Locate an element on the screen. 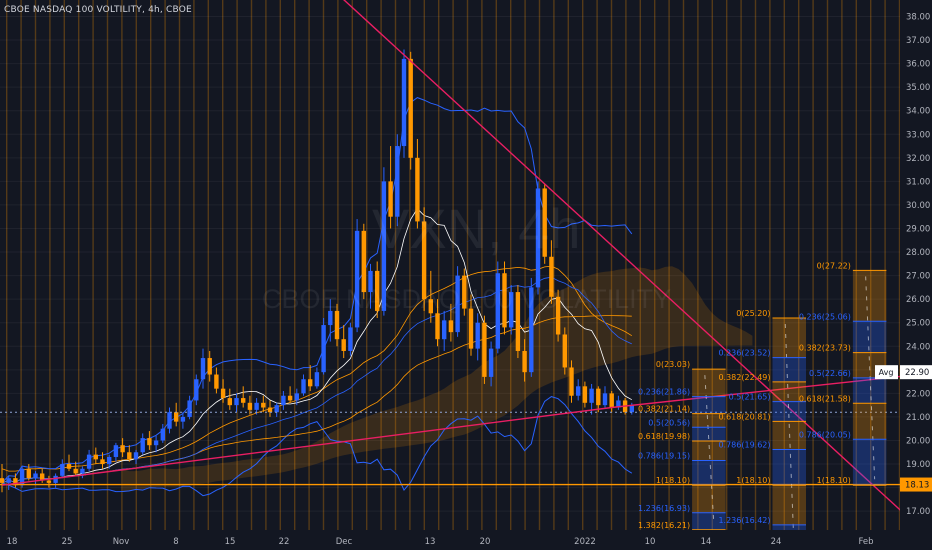 This screenshot has height=550, width=932. fib-level-label: 0.382(21.14) is located at coordinates (664, 409).